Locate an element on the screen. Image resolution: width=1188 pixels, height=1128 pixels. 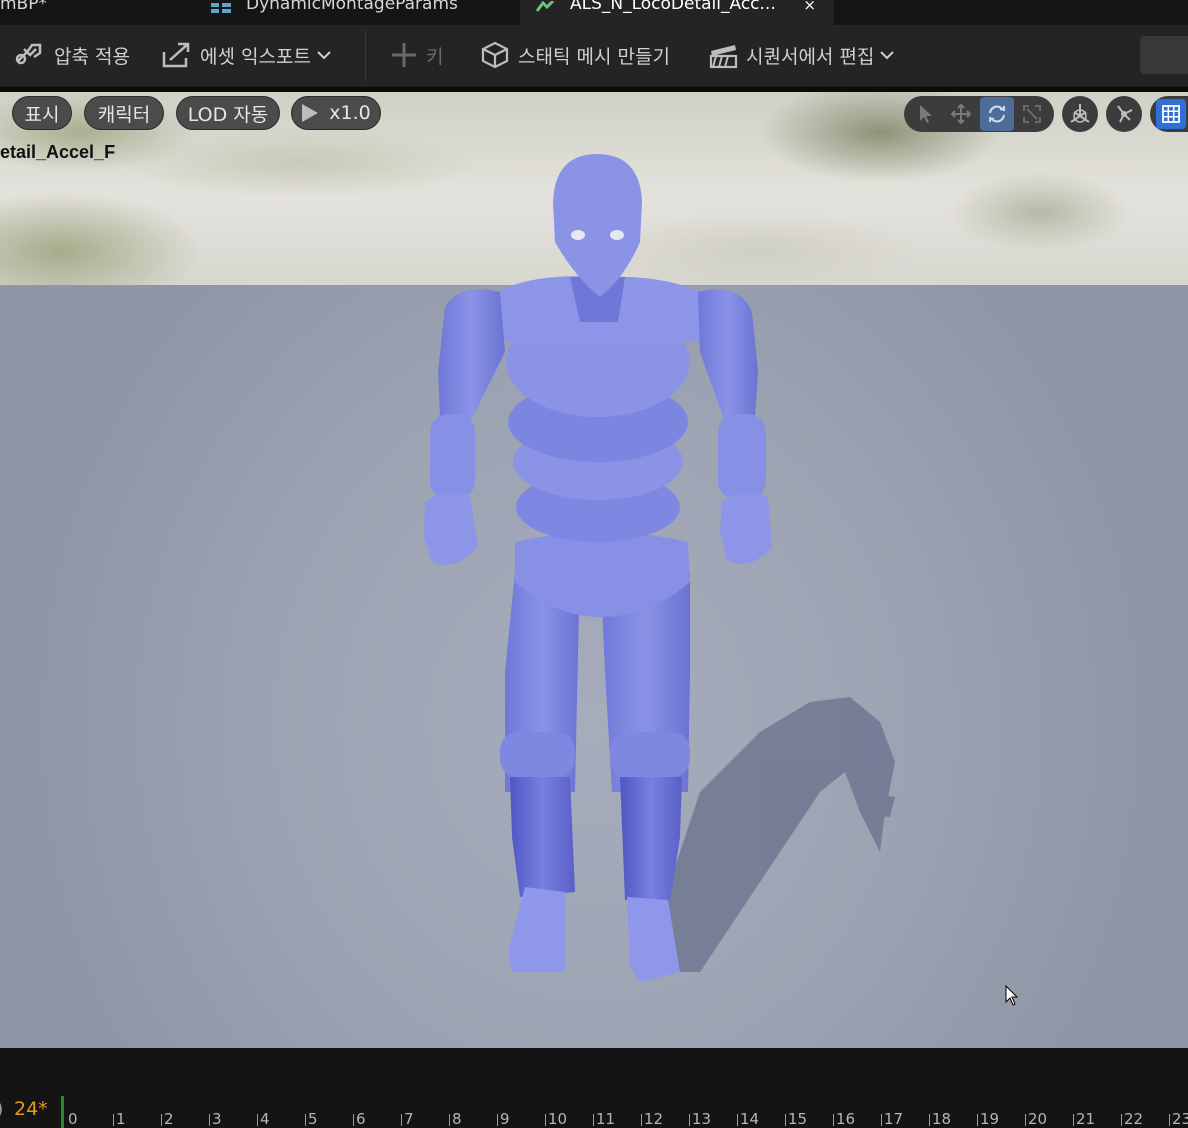
scale-tool-button is located at coordinates (1032, 114).